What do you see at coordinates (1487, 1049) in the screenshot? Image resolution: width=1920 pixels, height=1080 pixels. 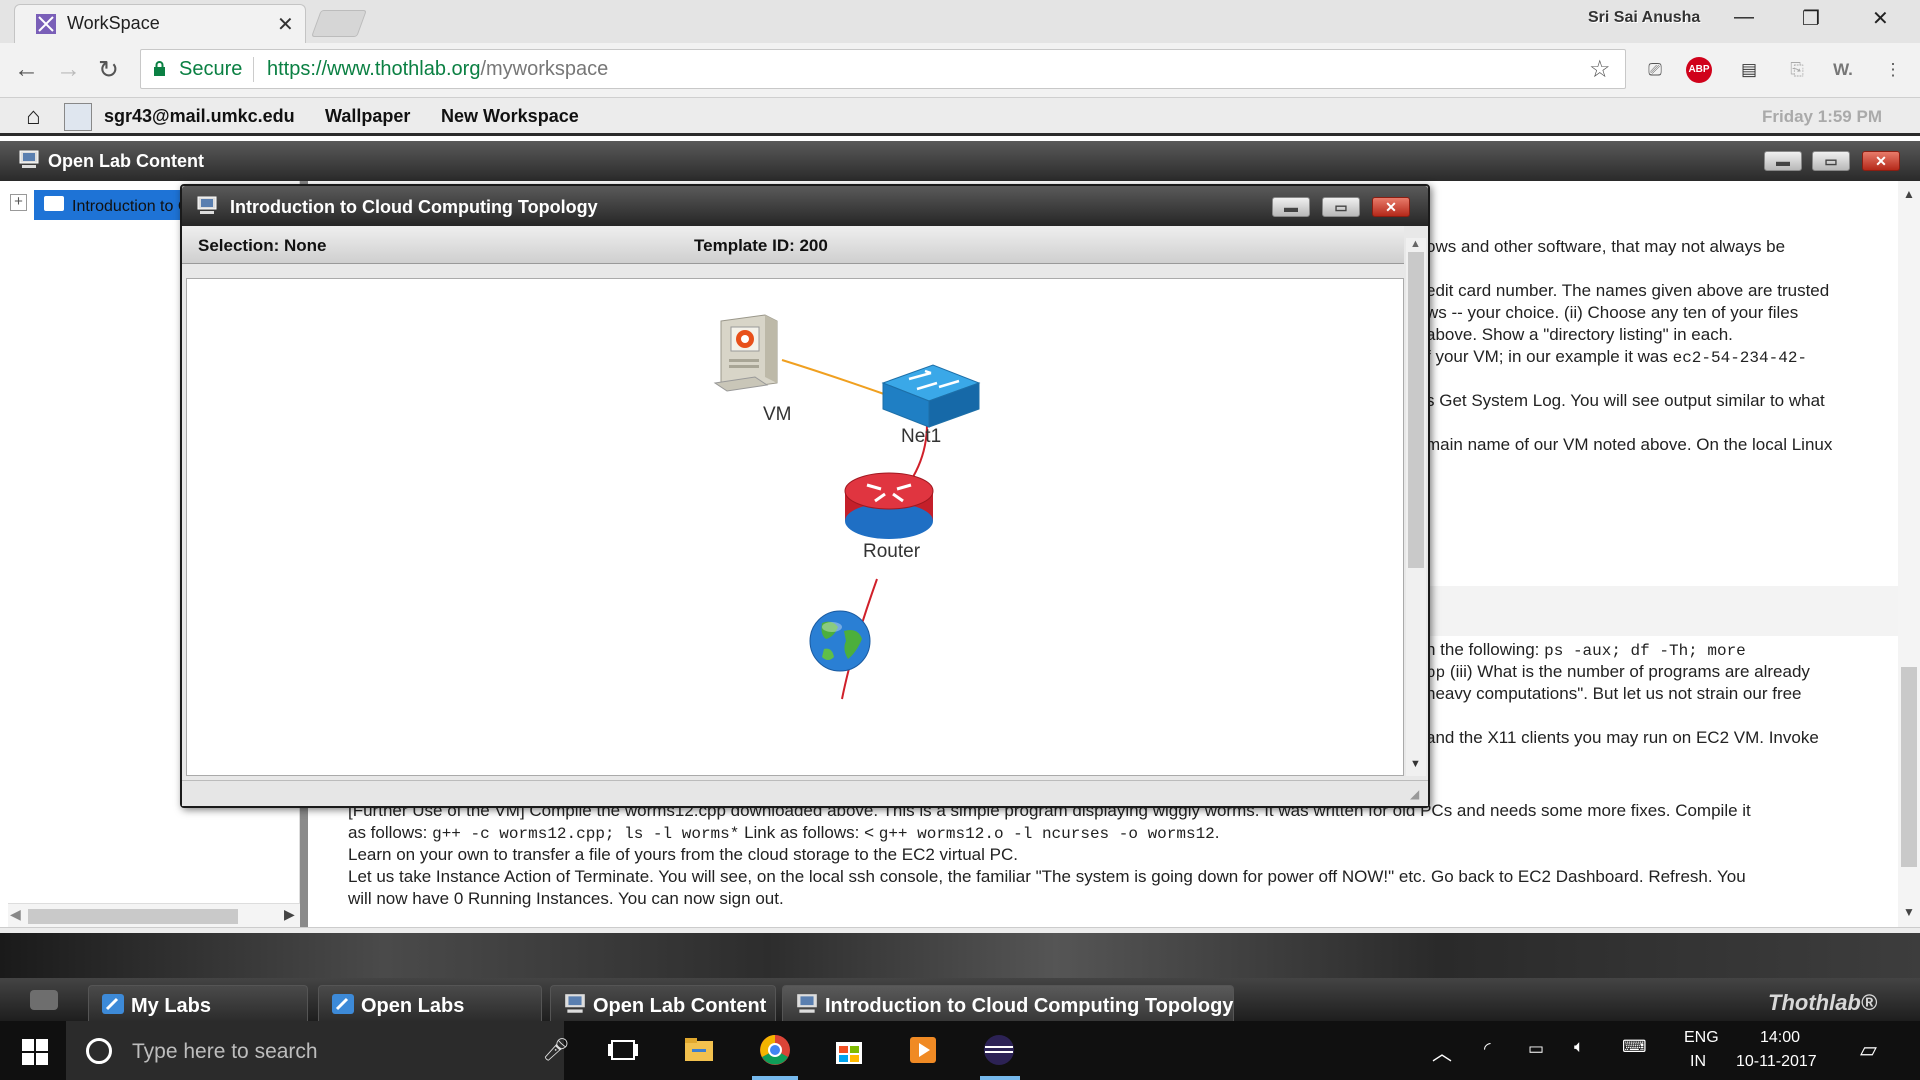 I see `wifi-icon: ◜` at bounding box center [1487, 1049].